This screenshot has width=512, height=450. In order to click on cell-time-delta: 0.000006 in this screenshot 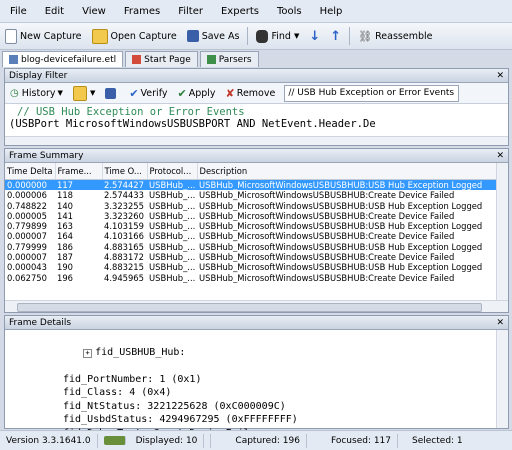, I will do `click(27, 195)`.